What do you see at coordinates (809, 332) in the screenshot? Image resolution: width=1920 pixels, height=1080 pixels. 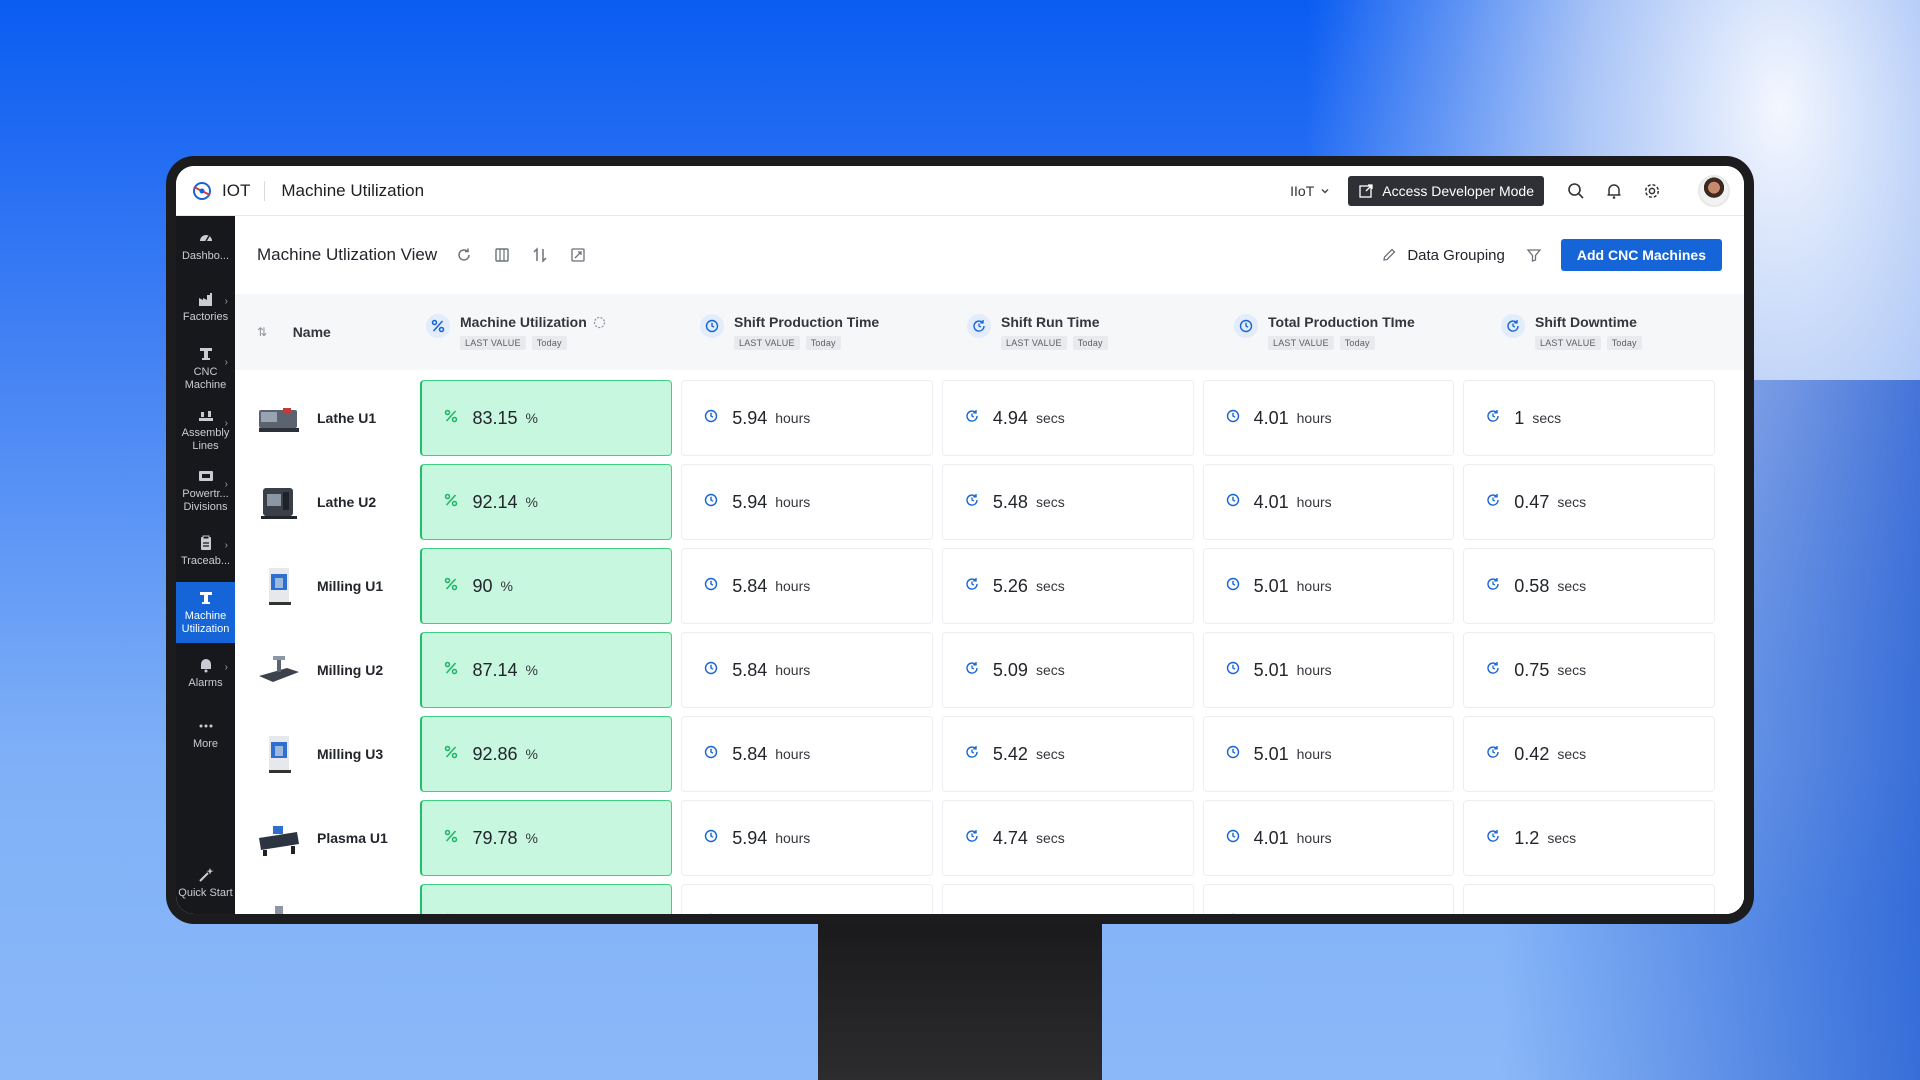 I see `column-header-1: Shift Production Time LAST VALUE Today` at bounding box center [809, 332].